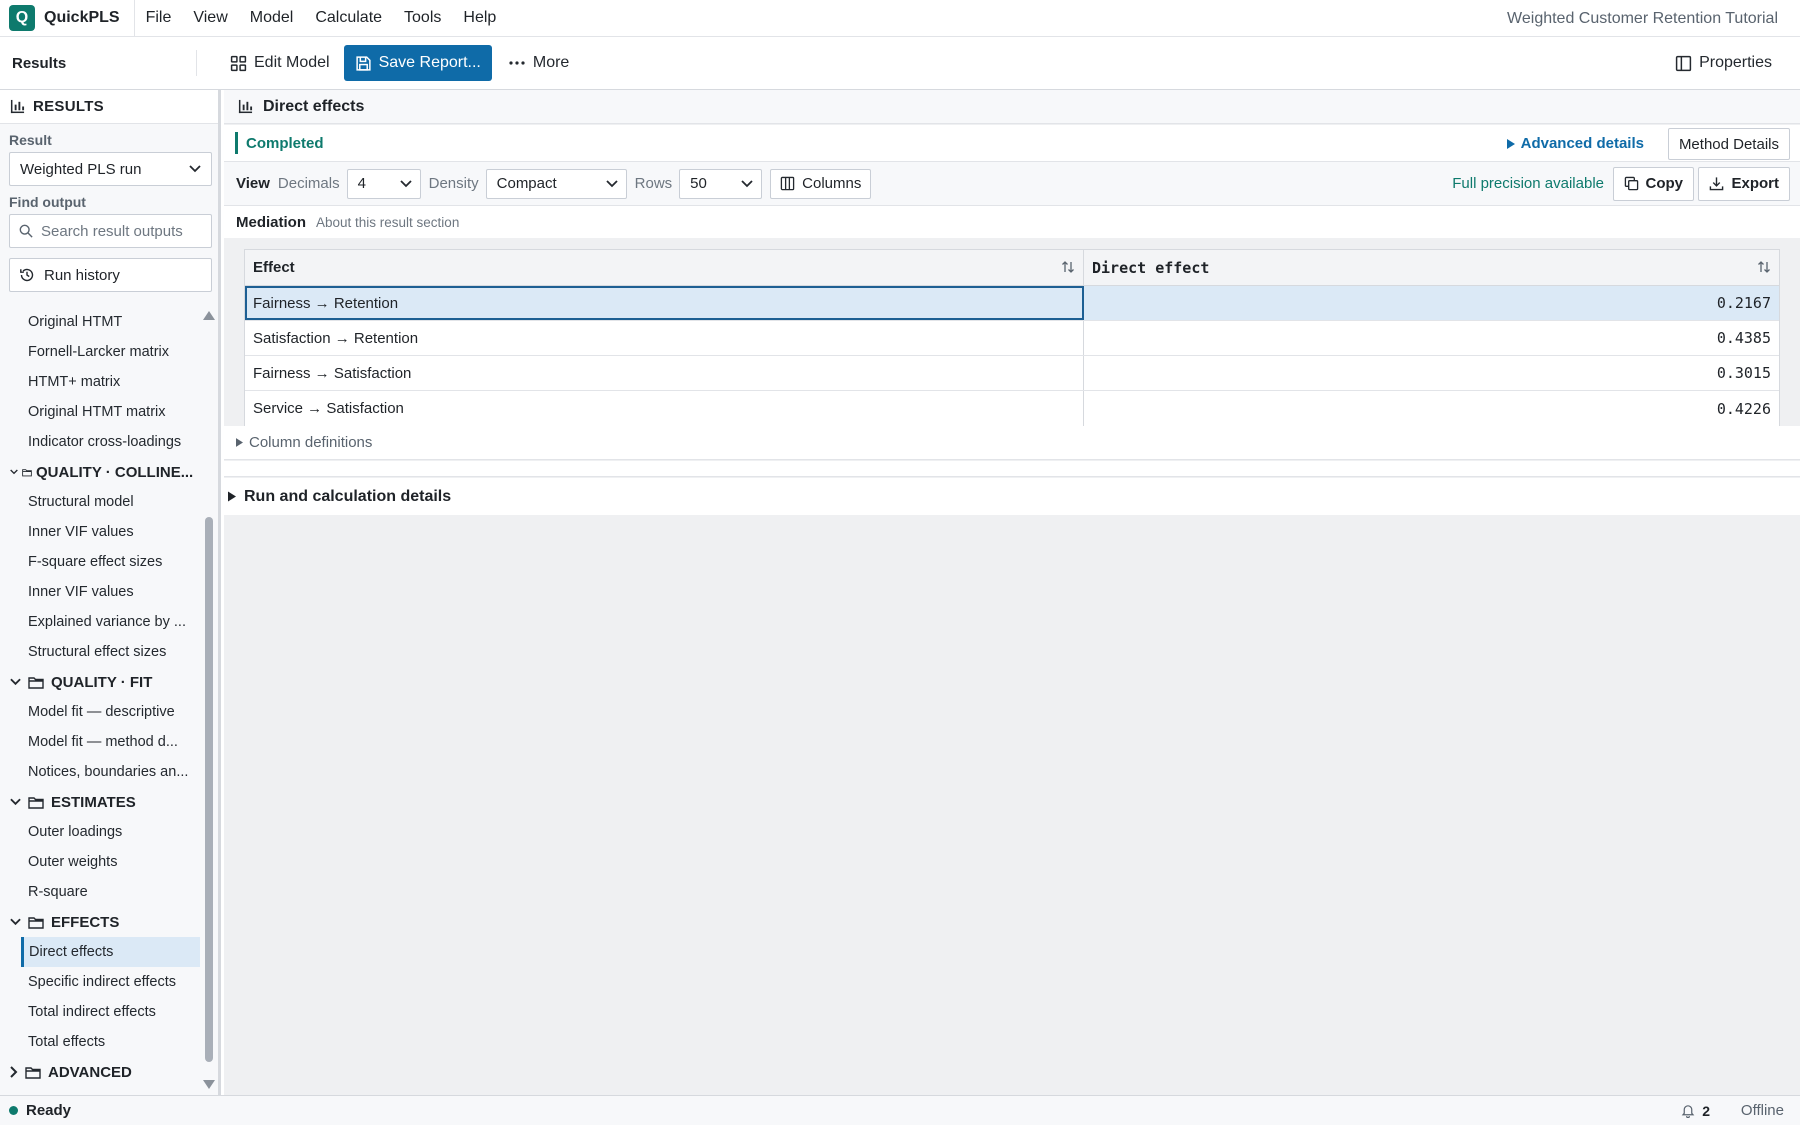  I want to click on result-select: Weighted PLS run, so click(110, 169).